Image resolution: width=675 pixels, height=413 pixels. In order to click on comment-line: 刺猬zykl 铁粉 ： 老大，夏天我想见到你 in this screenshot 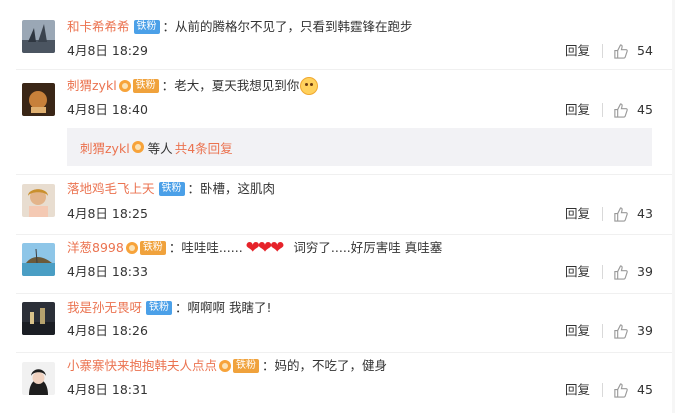, I will do `click(193, 86)`.